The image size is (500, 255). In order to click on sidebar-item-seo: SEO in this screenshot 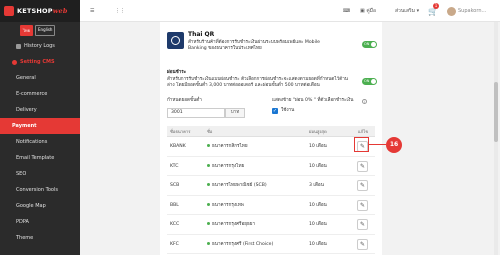, I will do `click(40, 174)`.